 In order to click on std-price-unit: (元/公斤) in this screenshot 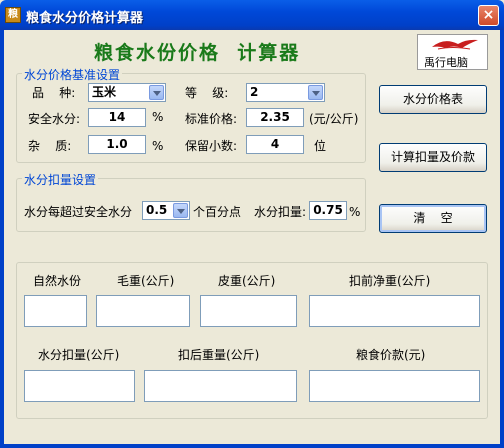, I will do `click(334, 119)`.